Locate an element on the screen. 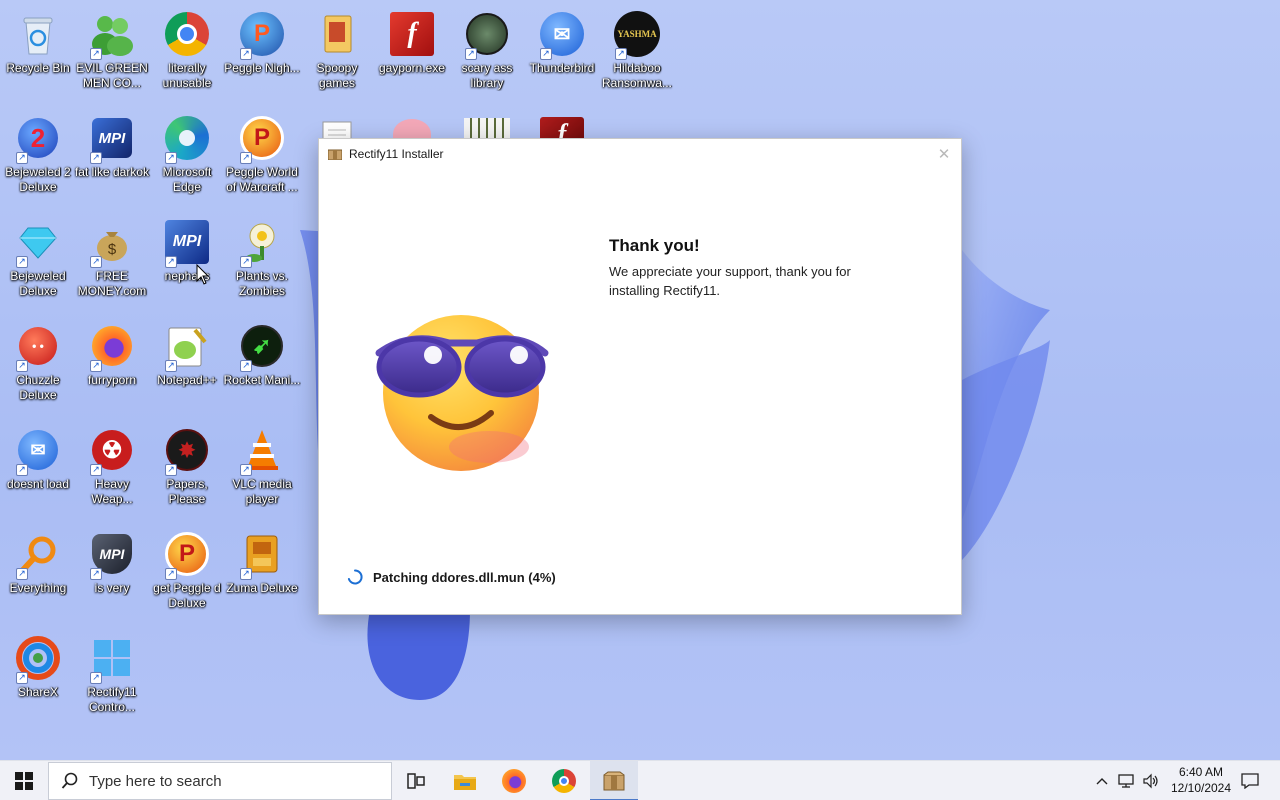  desktop-icon-nephalis: MPI ↗ nephalis is located at coordinates (187, 262).